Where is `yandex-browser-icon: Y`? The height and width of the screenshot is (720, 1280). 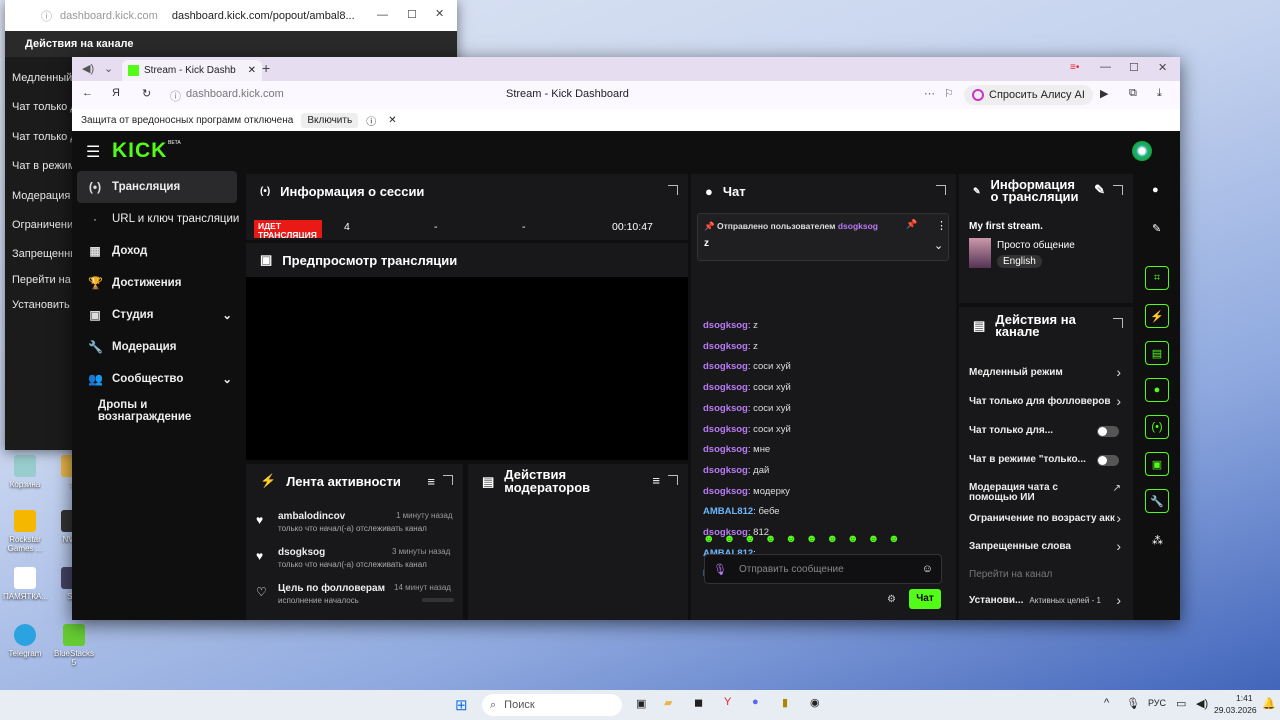
yandex-browser-icon: Y is located at coordinates (727, 702).